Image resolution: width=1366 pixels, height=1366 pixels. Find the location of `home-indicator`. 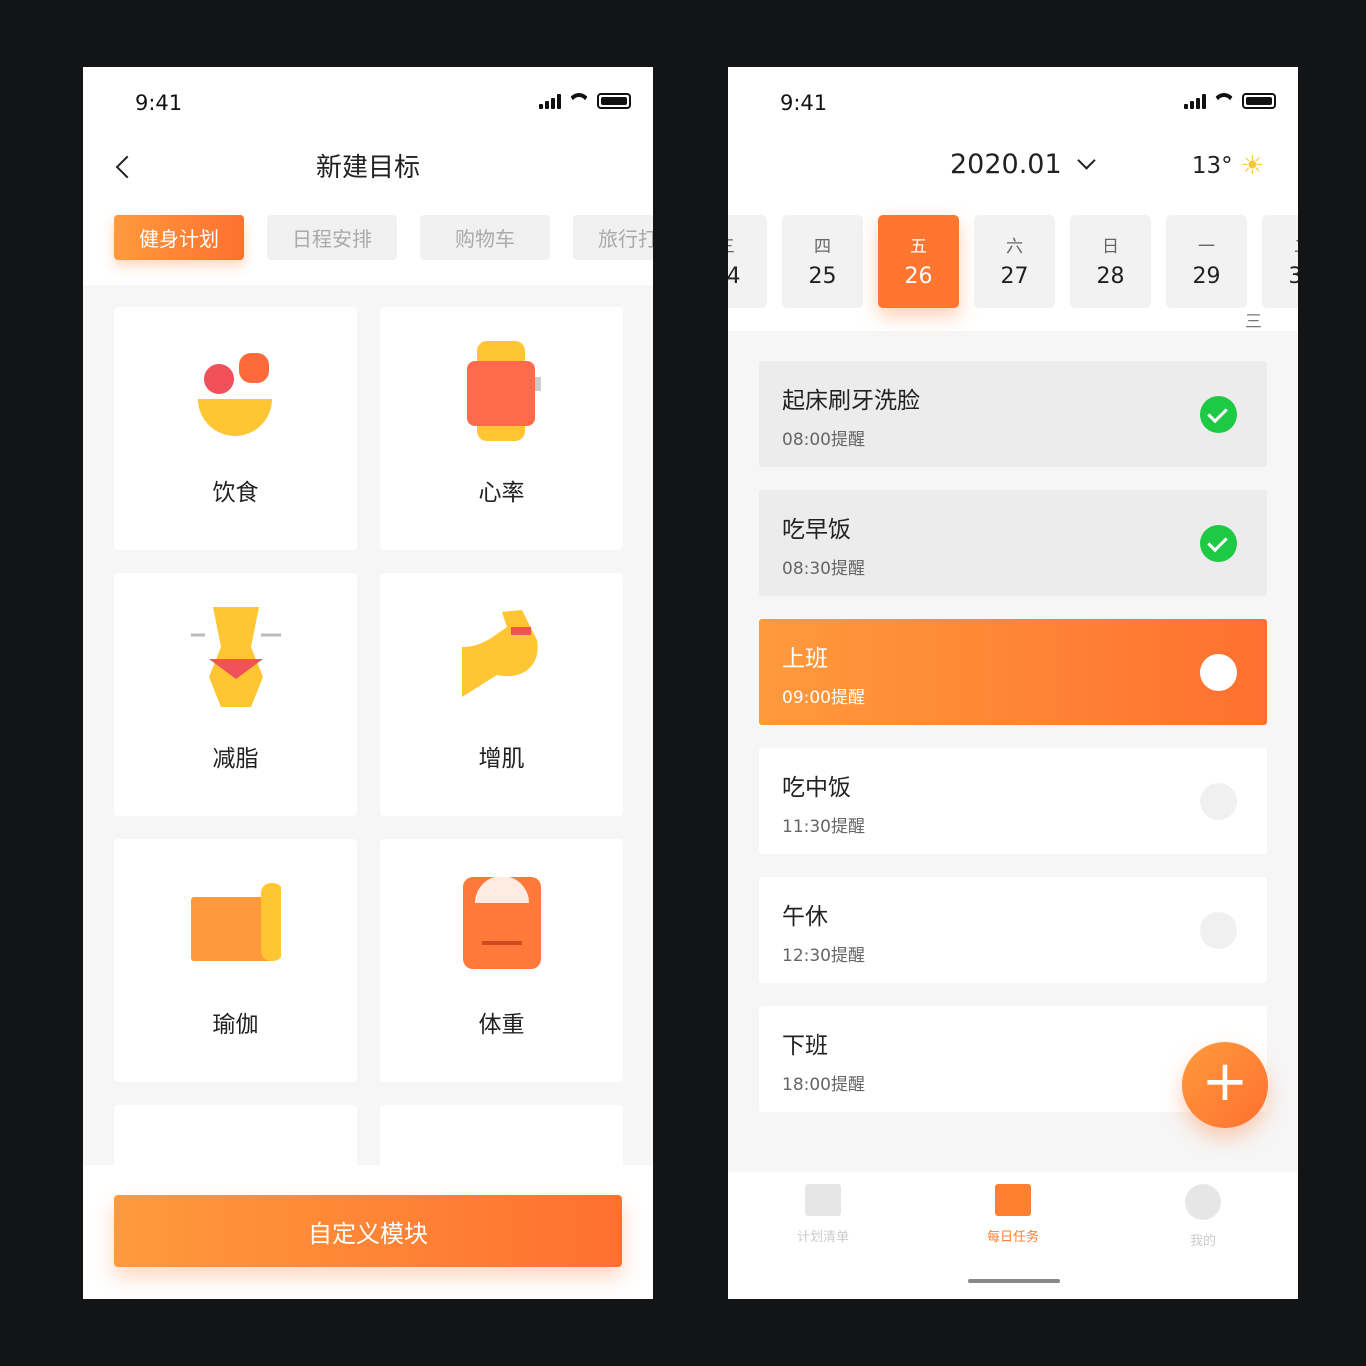

home-indicator is located at coordinates (1014, 1281).